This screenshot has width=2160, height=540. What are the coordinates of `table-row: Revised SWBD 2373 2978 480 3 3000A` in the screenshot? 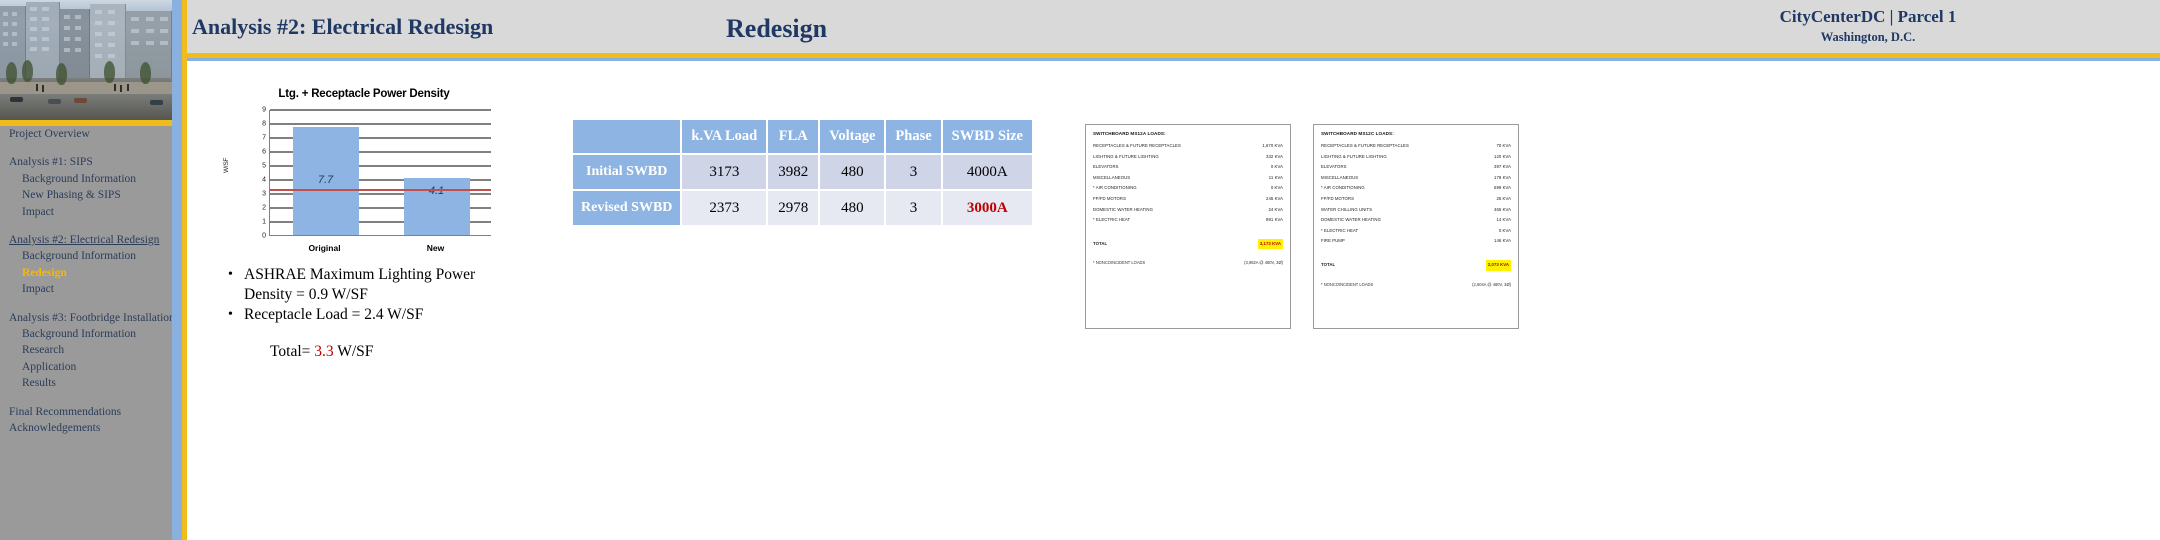 It's located at (802, 208).